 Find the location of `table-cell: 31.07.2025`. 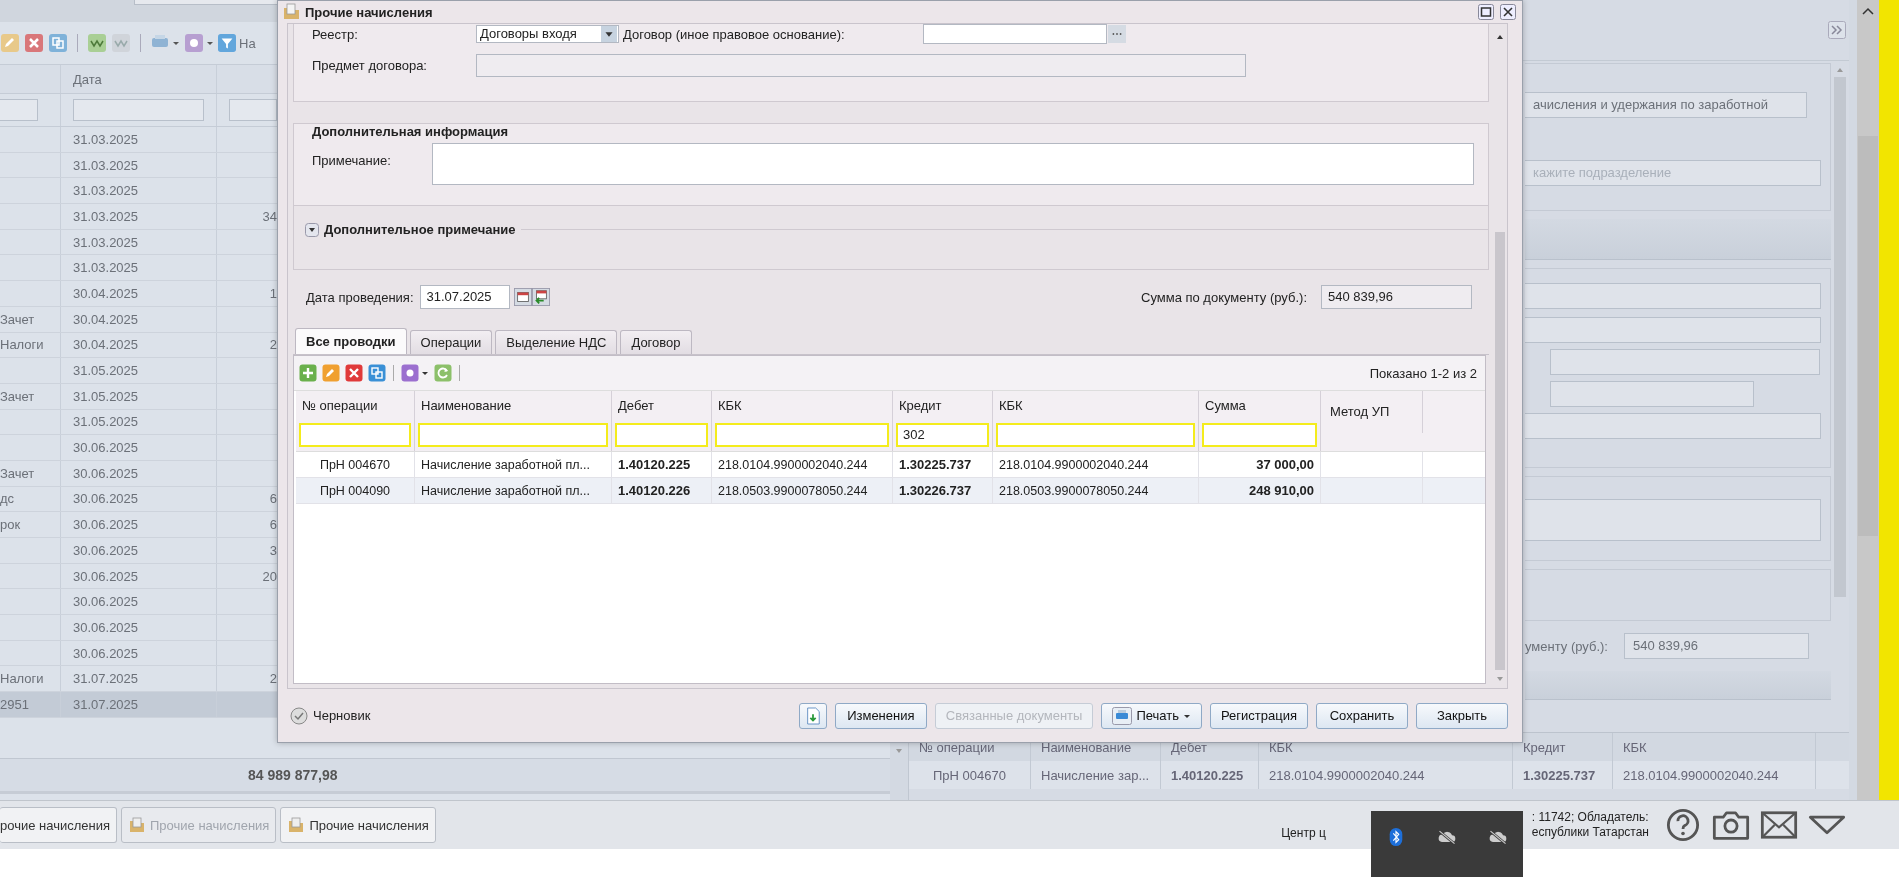

table-cell: 31.07.2025 is located at coordinates (106, 679).